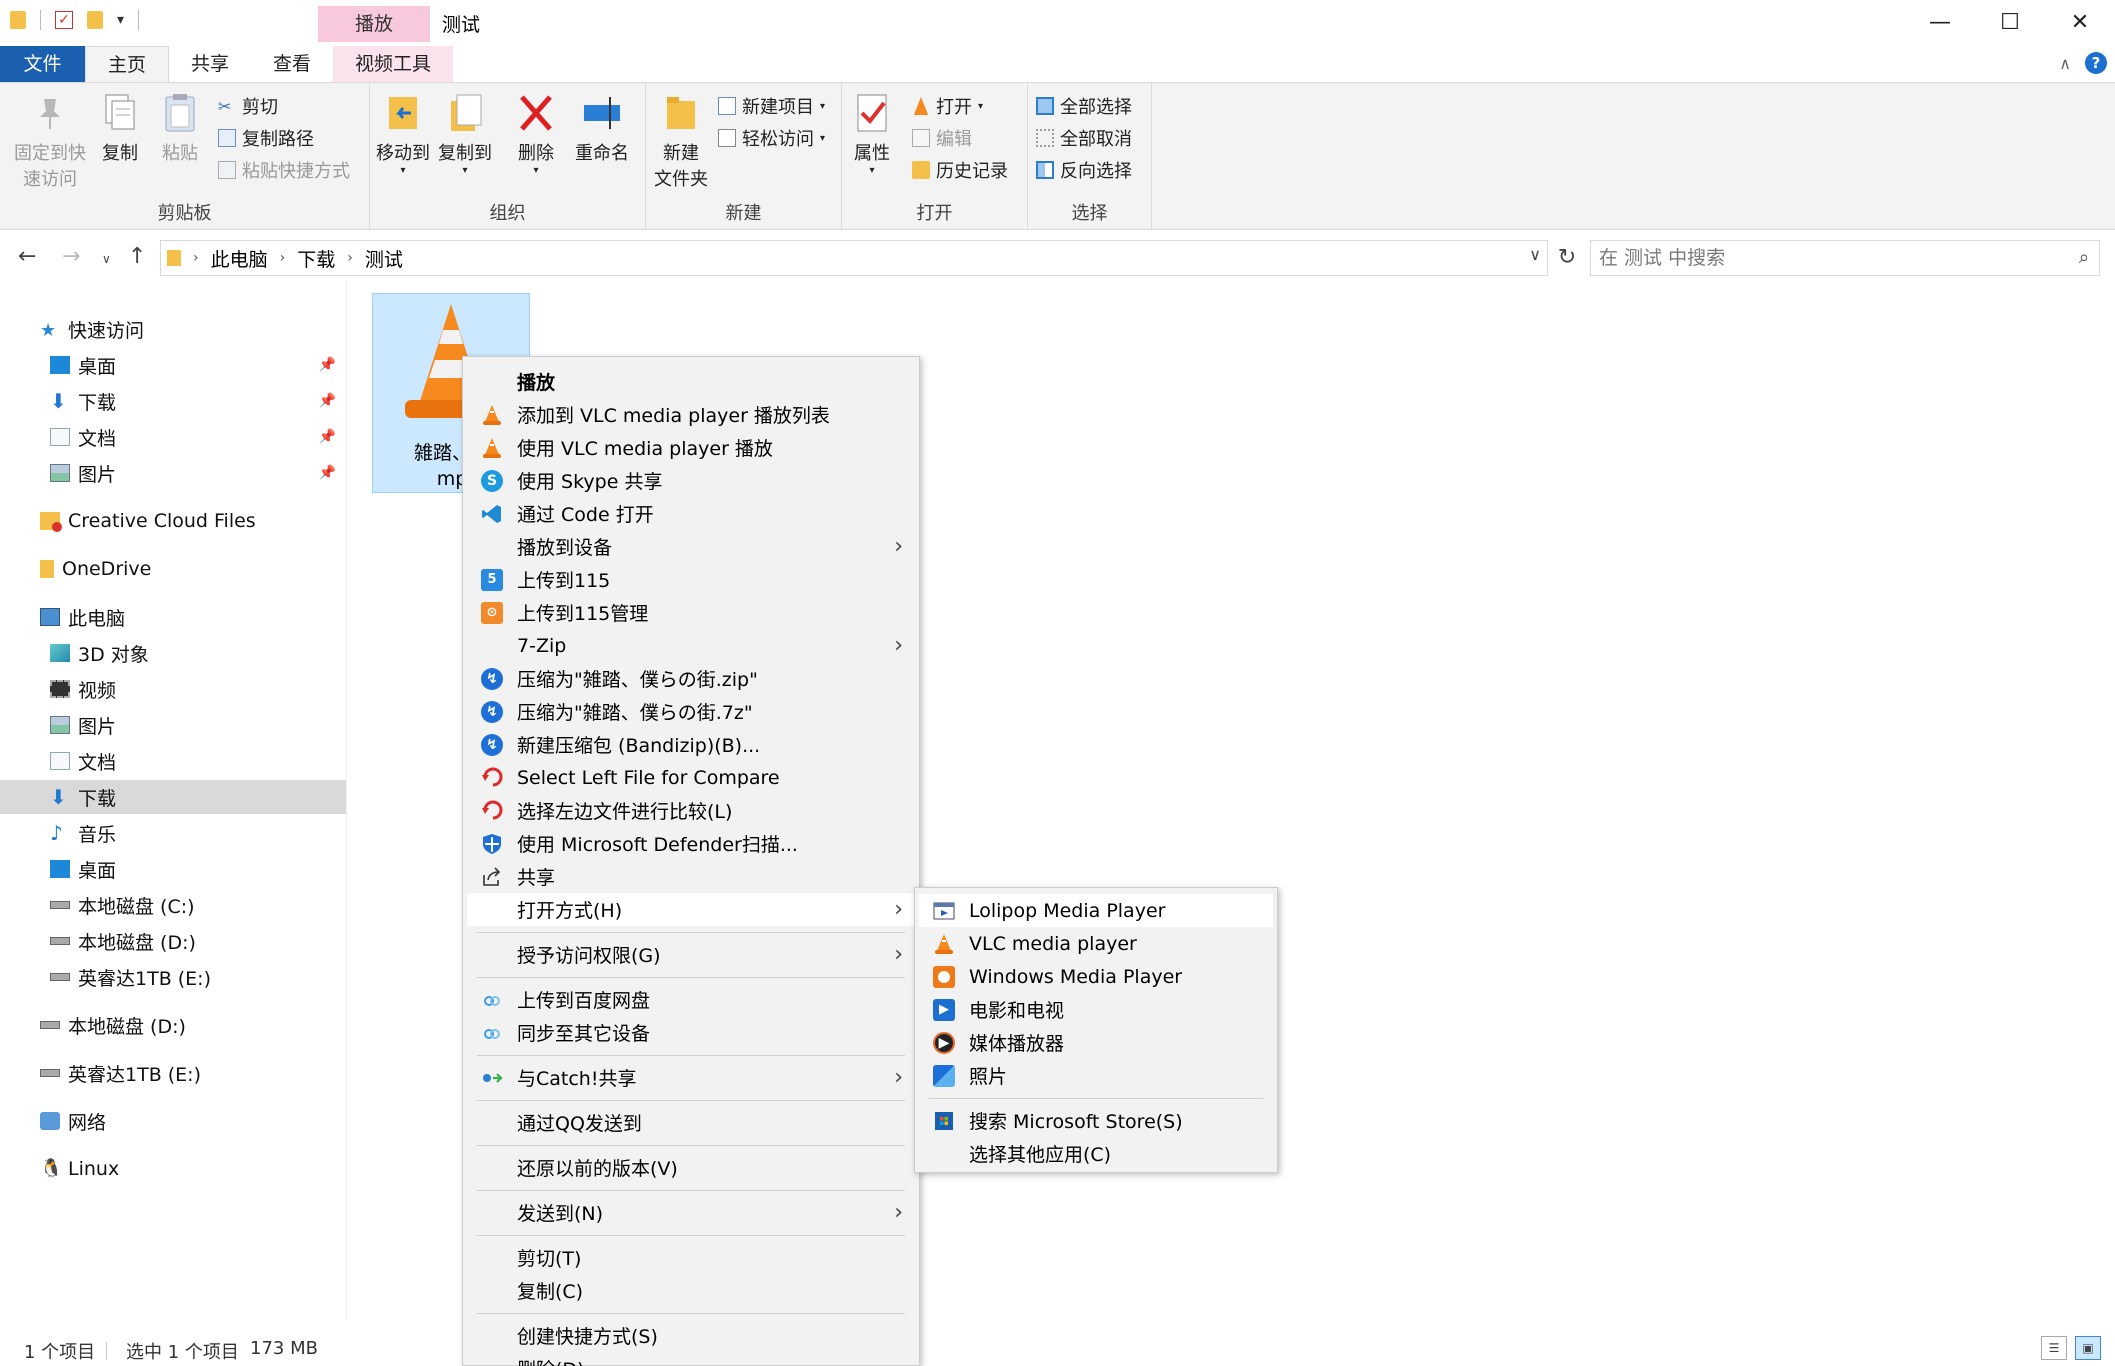 This screenshot has height=1366, width=2115. Describe the element at coordinates (854, 258) in the screenshot. I see `address-input: › 此电脑 › 下载 › 测试 ∨` at that location.